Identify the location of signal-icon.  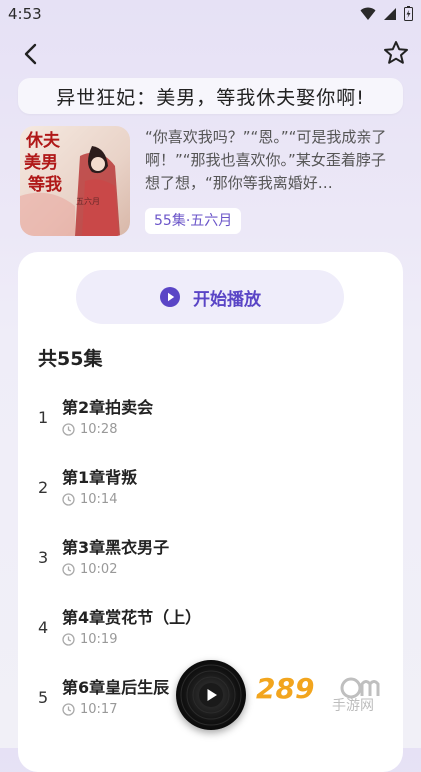
(390, 13).